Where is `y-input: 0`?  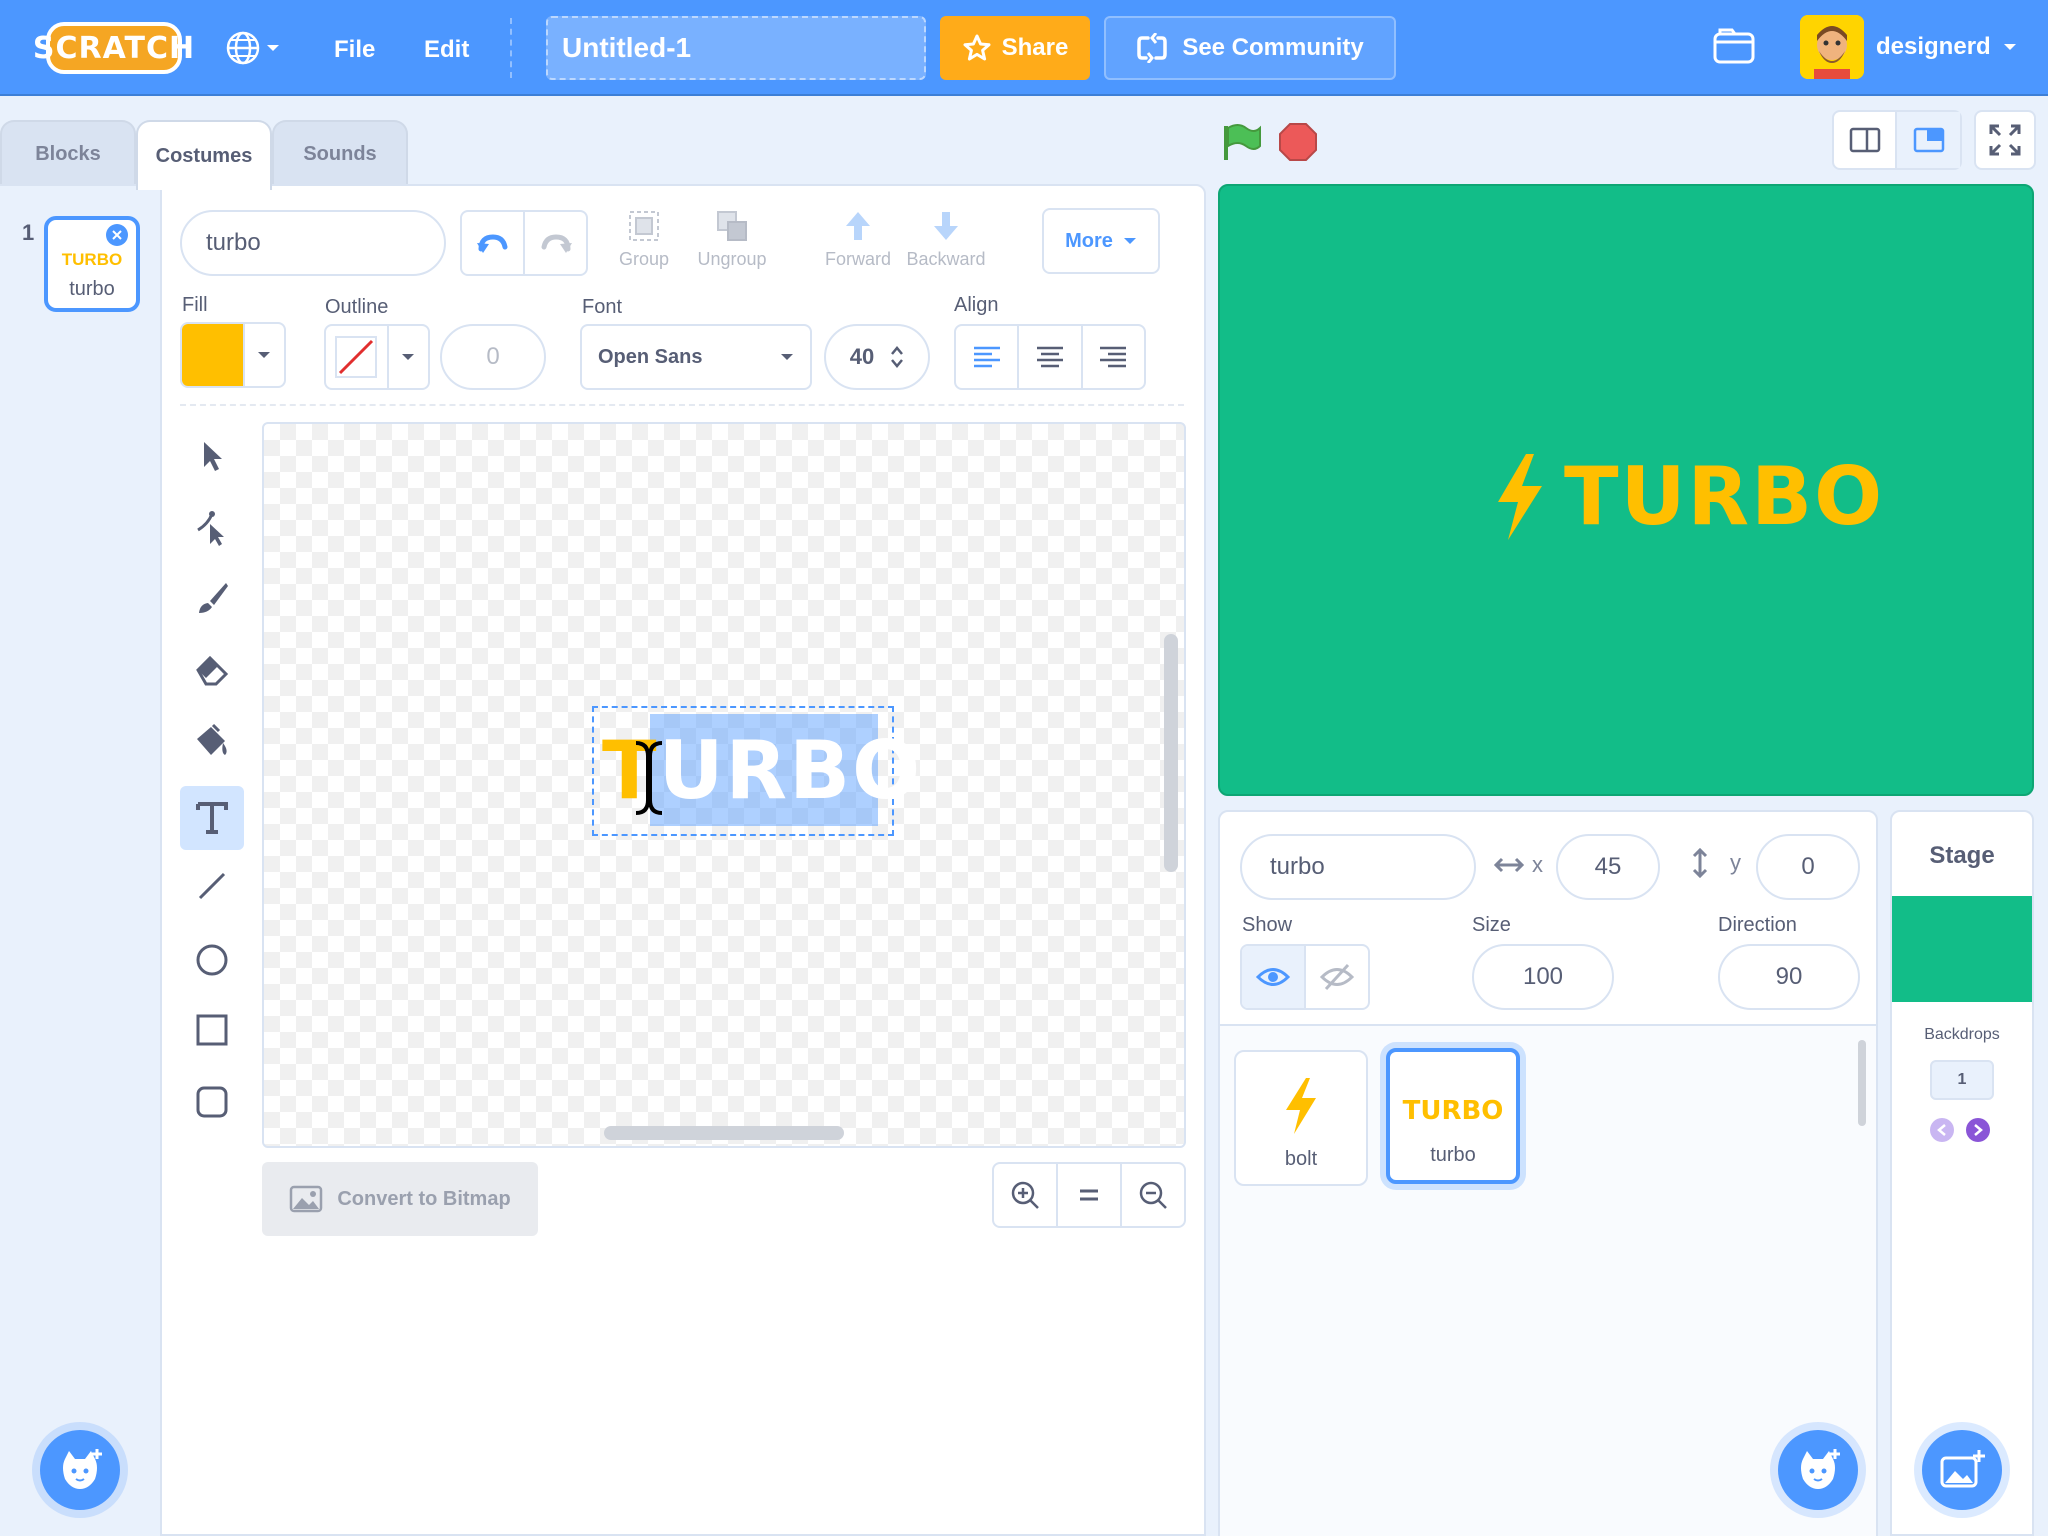 y-input: 0 is located at coordinates (1808, 867).